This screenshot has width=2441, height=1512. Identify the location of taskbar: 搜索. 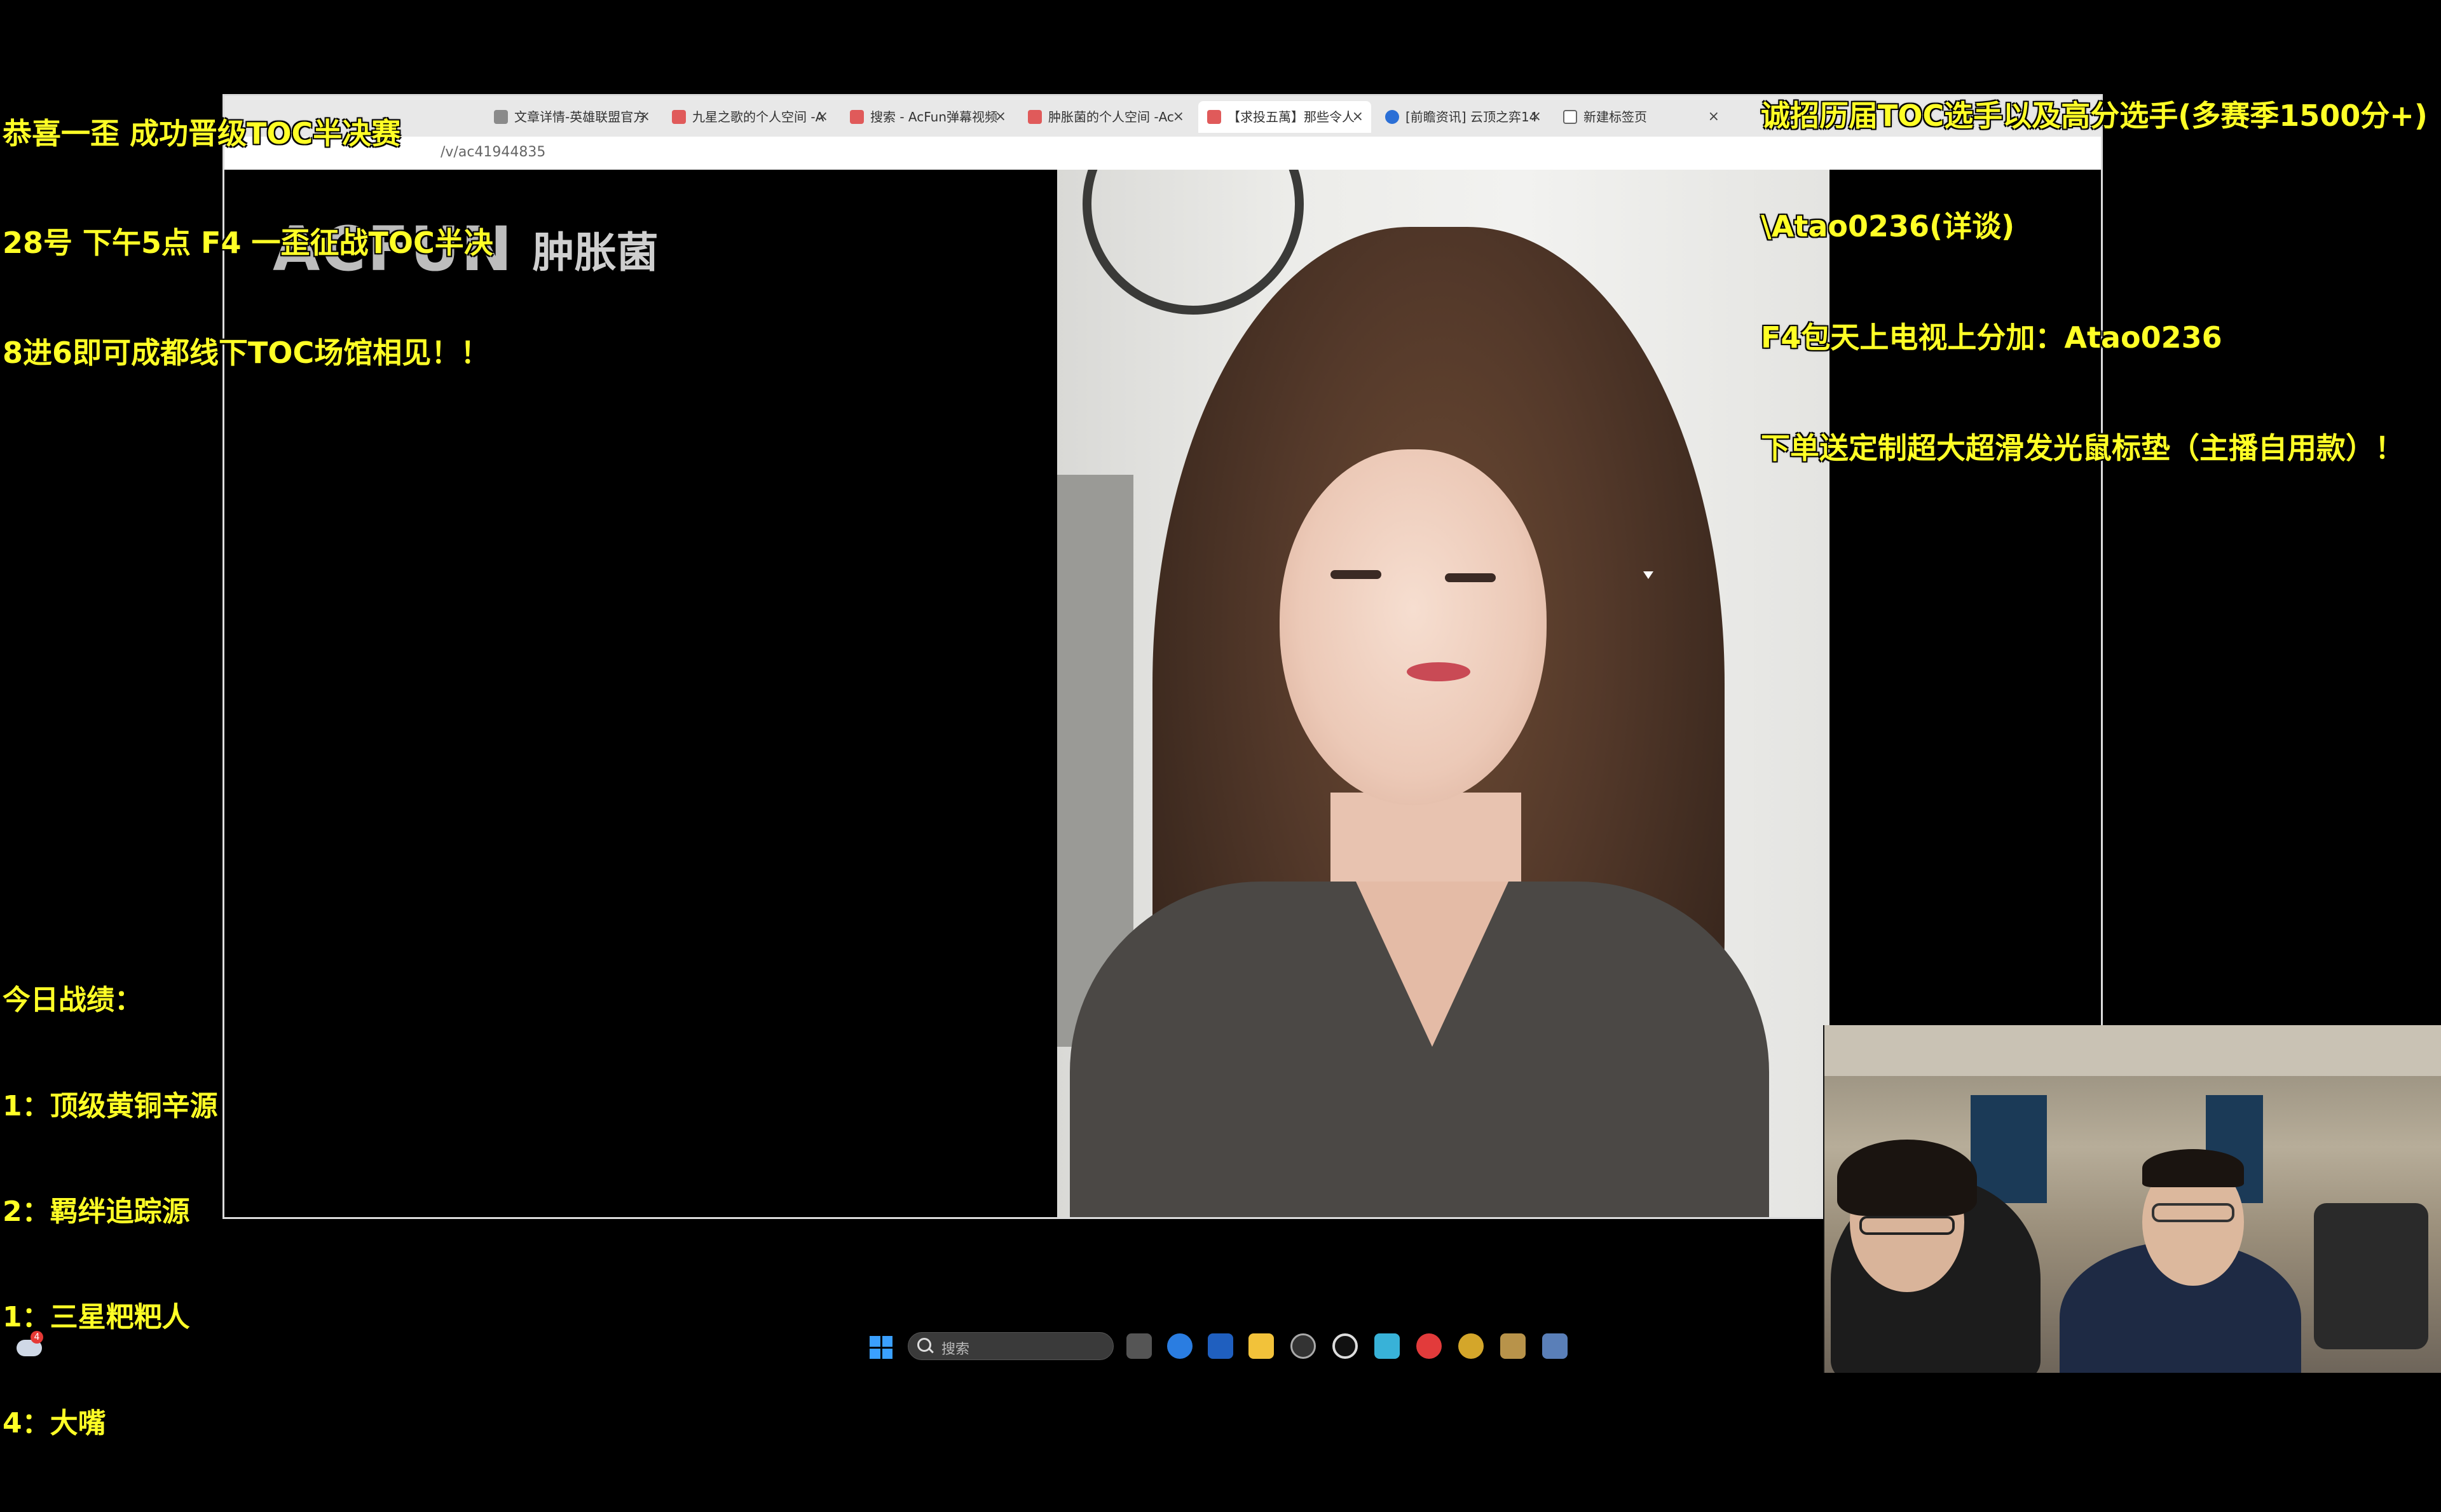
(911, 1347).